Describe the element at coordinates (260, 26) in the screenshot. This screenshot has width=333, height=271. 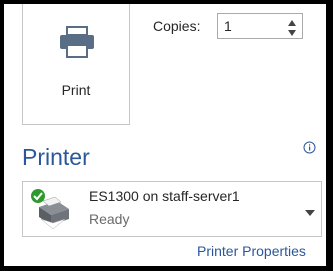
I see `copies-stepper: 1` at that location.